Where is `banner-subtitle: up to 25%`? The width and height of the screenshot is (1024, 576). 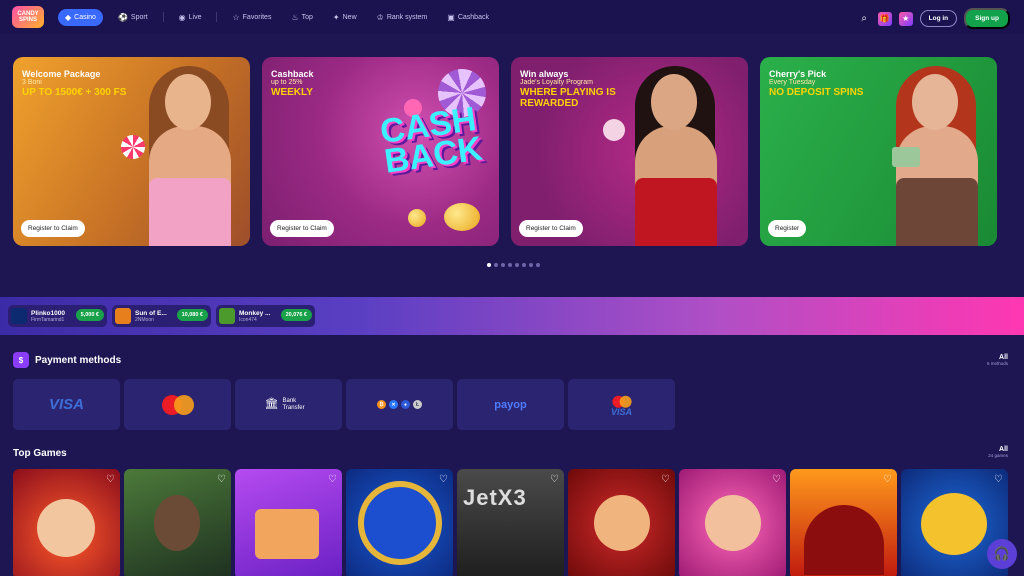
banner-subtitle: up to 25% is located at coordinates (287, 82).